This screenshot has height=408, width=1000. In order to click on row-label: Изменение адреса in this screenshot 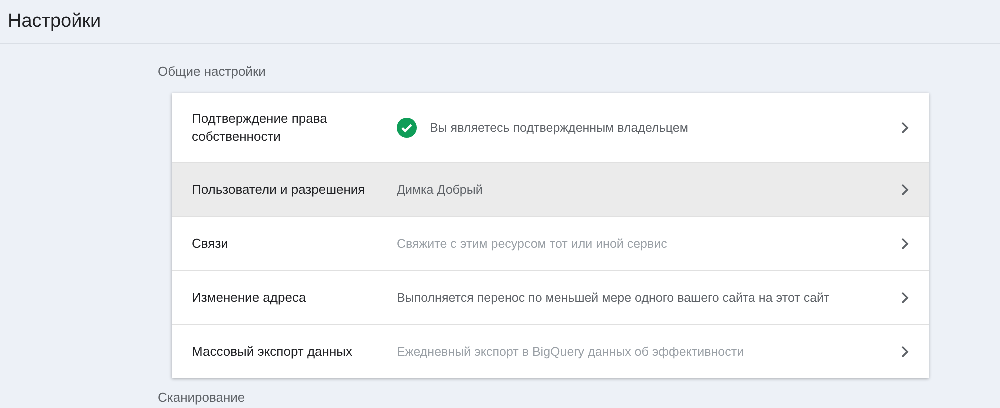, I will do `click(250, 297)`.